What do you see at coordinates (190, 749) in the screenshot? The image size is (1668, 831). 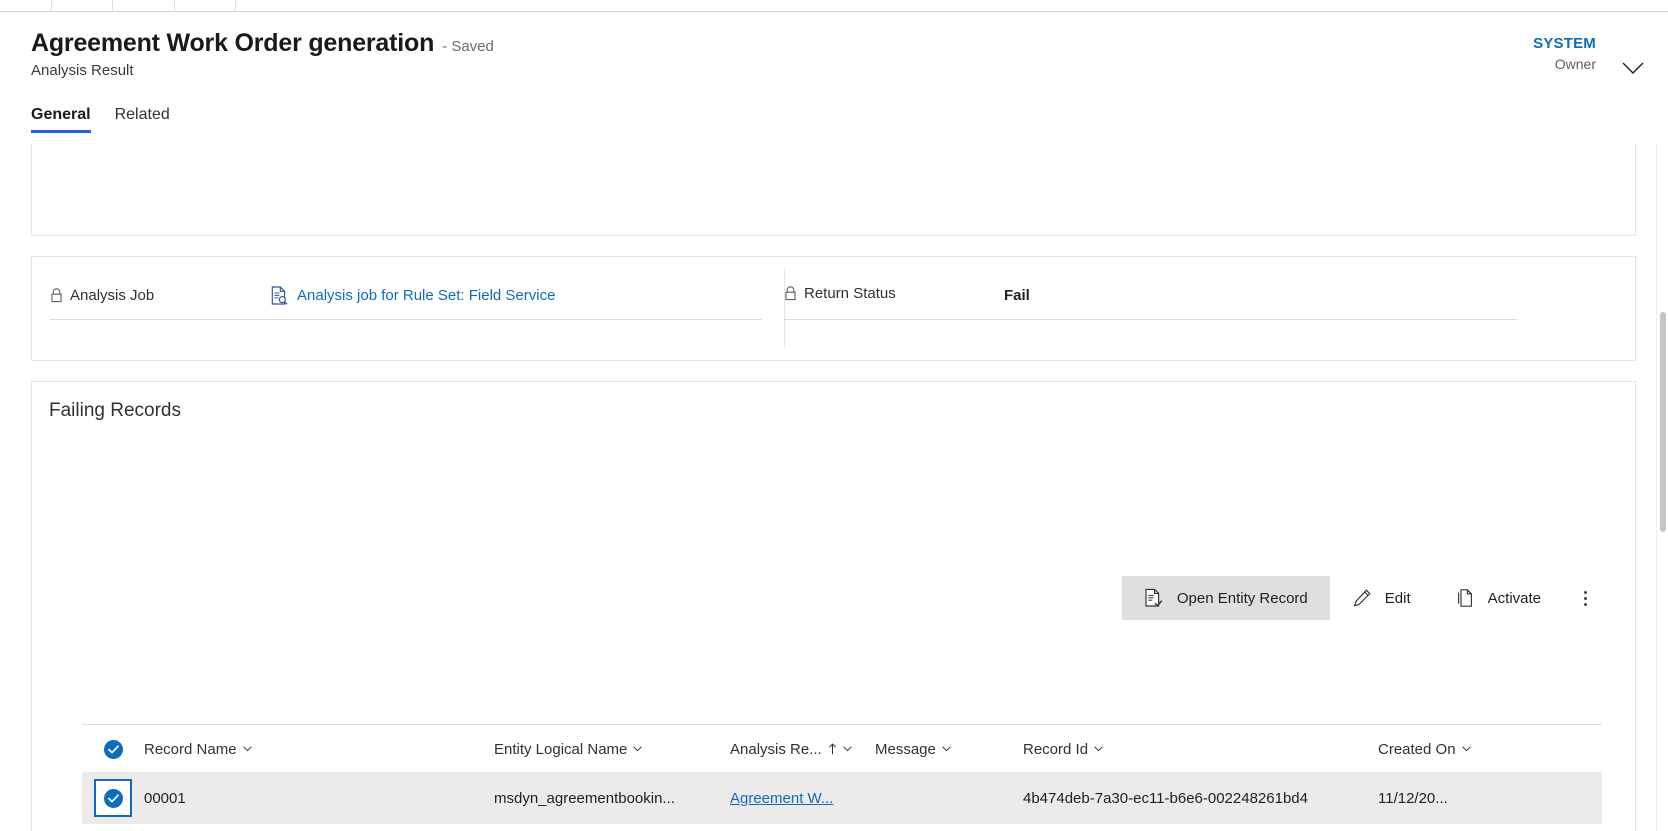 I see `column-header-record-name-label: Record Name` at bounding box center [190, 749].